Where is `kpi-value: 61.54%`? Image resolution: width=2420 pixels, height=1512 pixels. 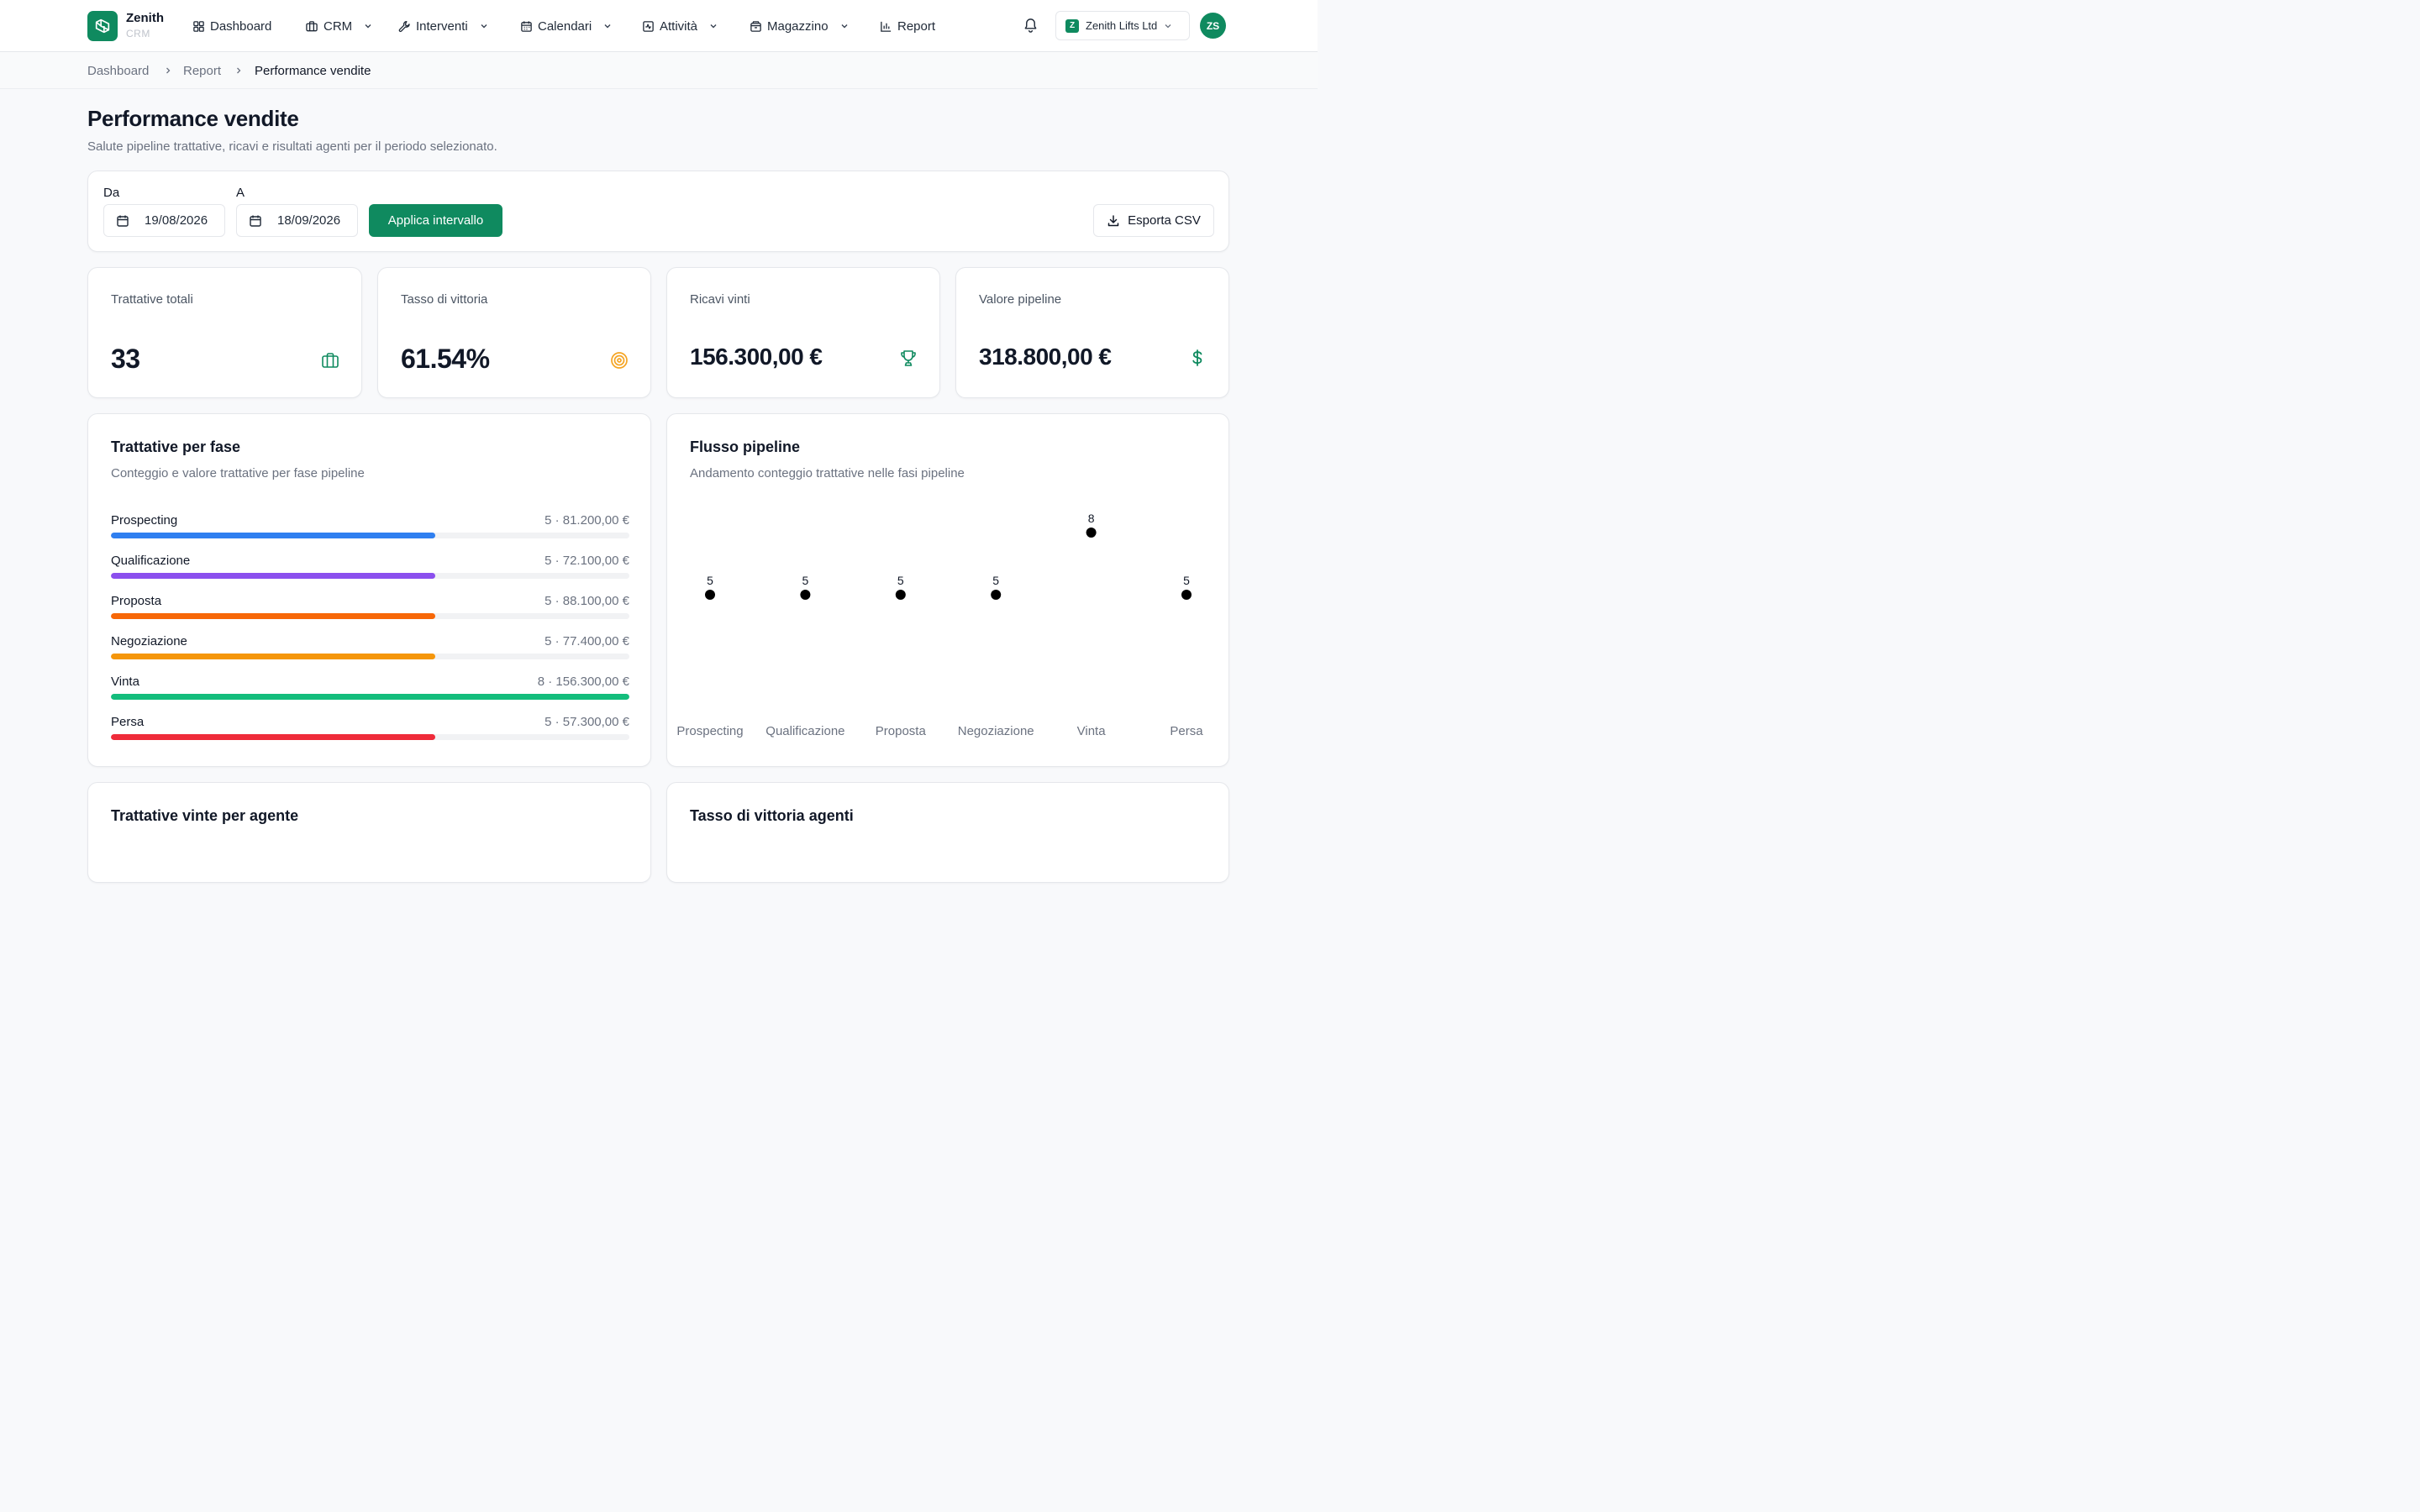
kpi-value: 61.54% is located at coordinates (446, 359).